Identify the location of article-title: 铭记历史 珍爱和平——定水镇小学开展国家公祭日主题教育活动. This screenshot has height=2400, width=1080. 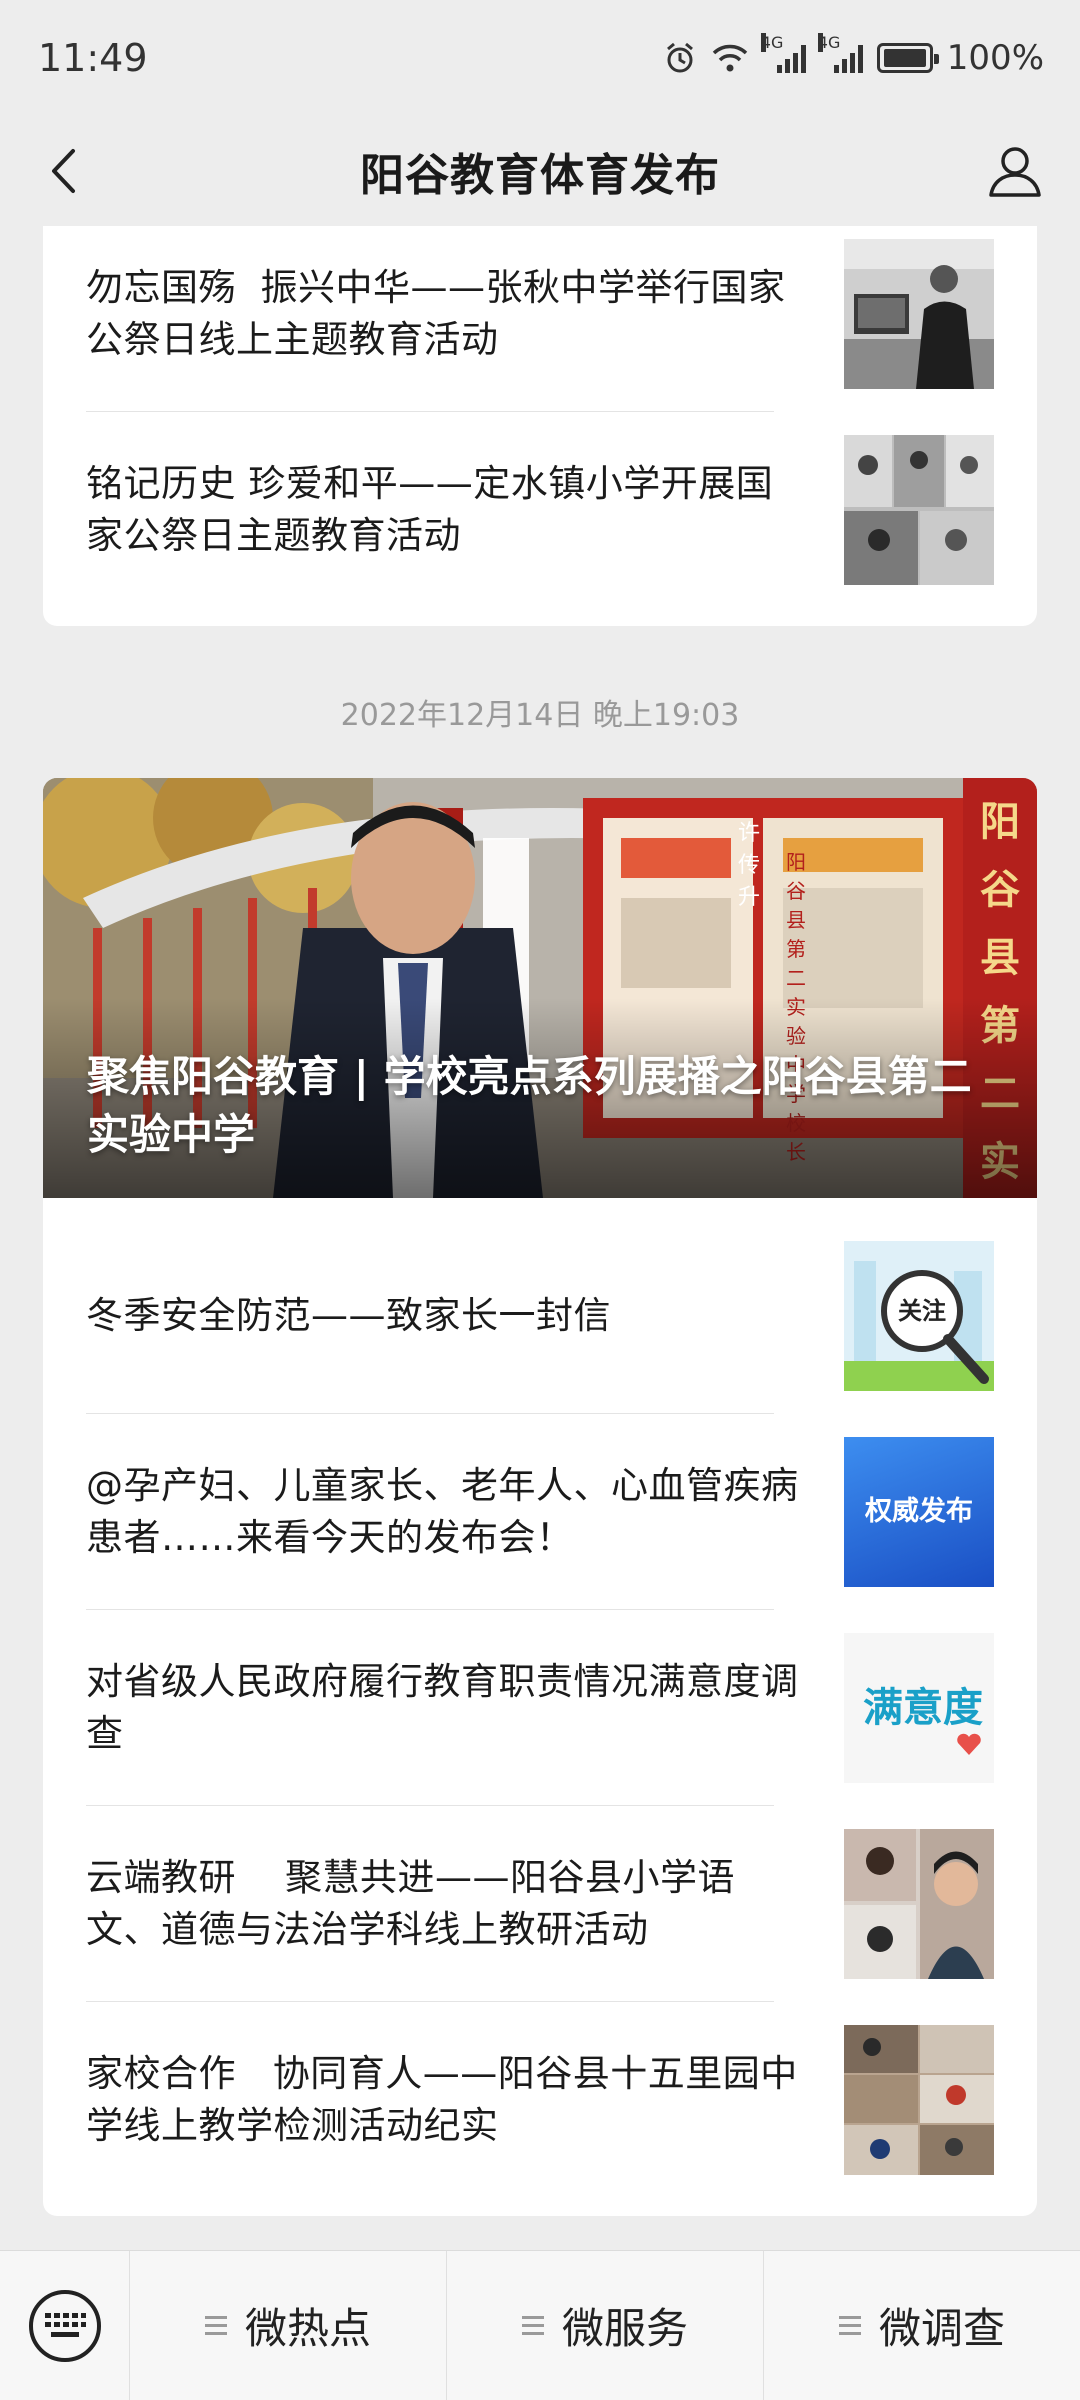
(430, 509).